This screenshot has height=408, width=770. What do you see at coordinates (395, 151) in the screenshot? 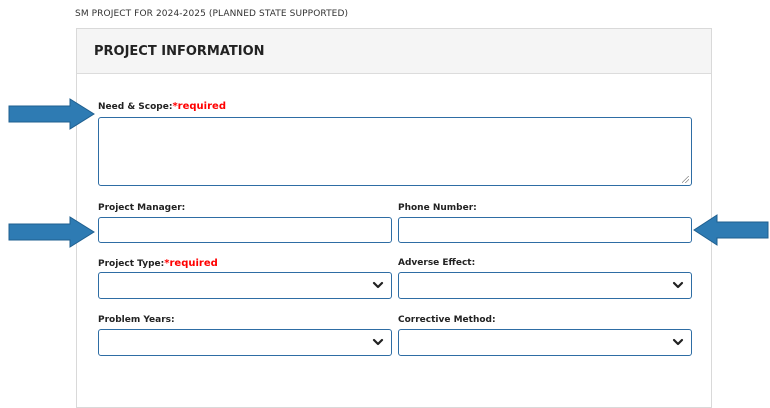
I see `need-scope-textarea` at bounding box center [395, 151].